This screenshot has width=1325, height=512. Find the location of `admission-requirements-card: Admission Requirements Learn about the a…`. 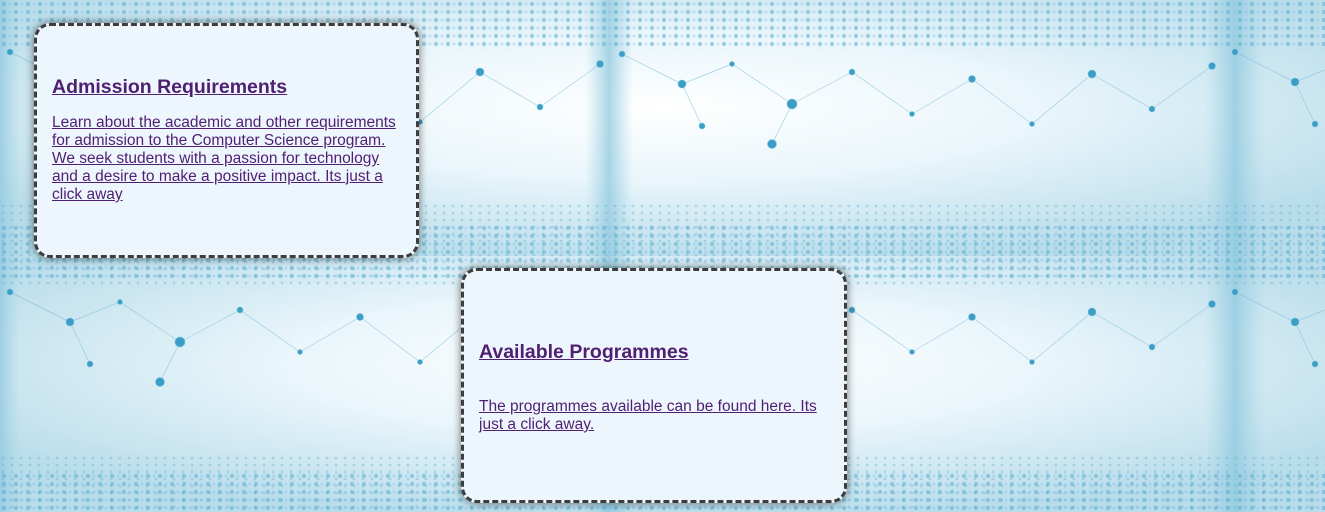

admission-requirements-card: Admission Requirements Learn about the a… is located at coordinates (226, 140).